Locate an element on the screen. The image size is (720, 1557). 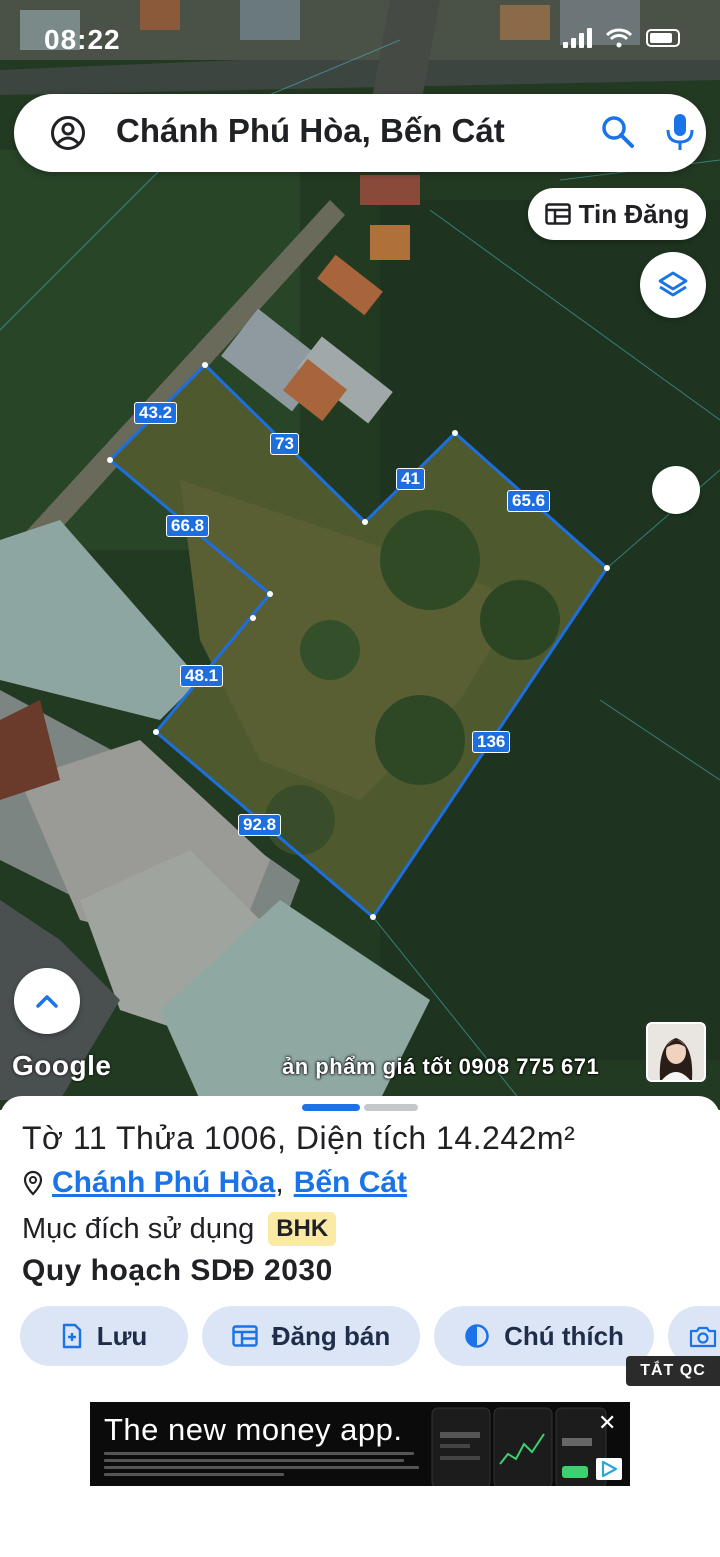
land-use-badge: BHK is located at coordinates (302, 1229).